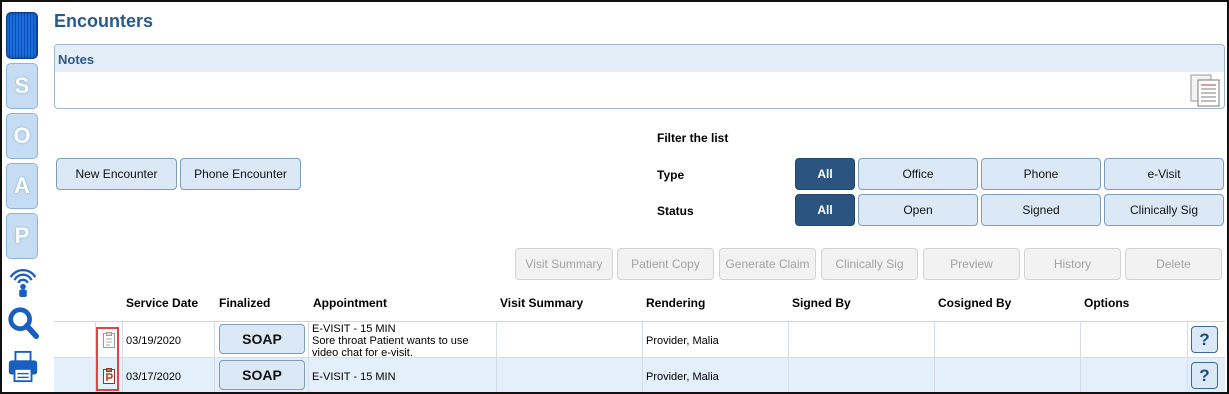 This screenshot has width=1229, height=394. What do you see at coordinates (767, 264) in the screenshot?
I see `generate-claim-button: Generate Claim` at bounding box center [767, 264].